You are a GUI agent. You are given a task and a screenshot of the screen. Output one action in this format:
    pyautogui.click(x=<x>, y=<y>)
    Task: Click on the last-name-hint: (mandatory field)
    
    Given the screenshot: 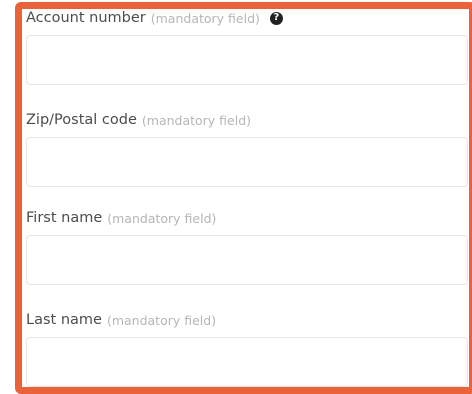 What is the action you would take?
    pyautogui.click(x=161, y=320)
    